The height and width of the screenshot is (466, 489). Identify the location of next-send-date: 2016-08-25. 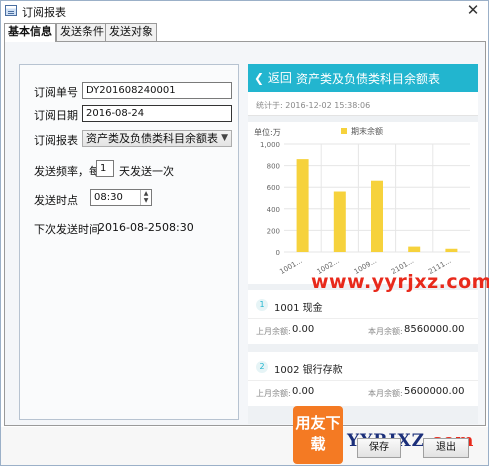
(130, 227).